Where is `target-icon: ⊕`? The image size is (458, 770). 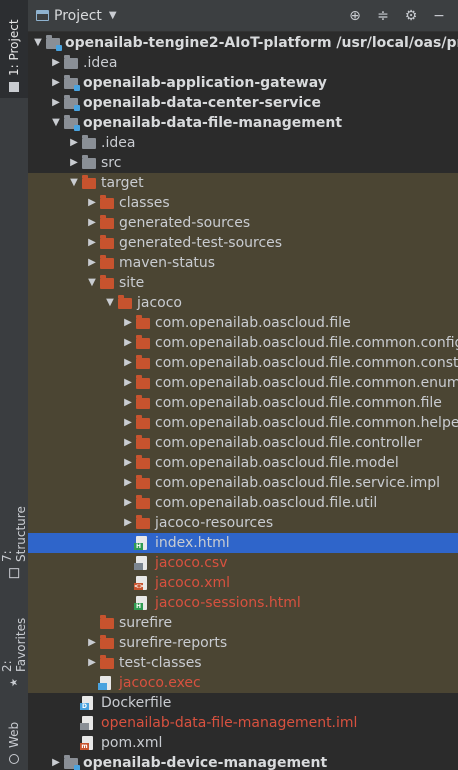
target-icon: ⊕ is located at coordinates (355, 16).